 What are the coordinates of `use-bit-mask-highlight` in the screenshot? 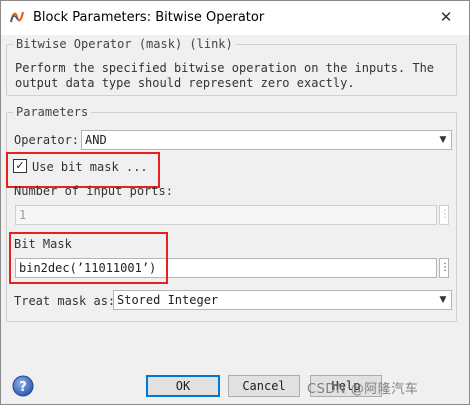 It's located at (83, 170).